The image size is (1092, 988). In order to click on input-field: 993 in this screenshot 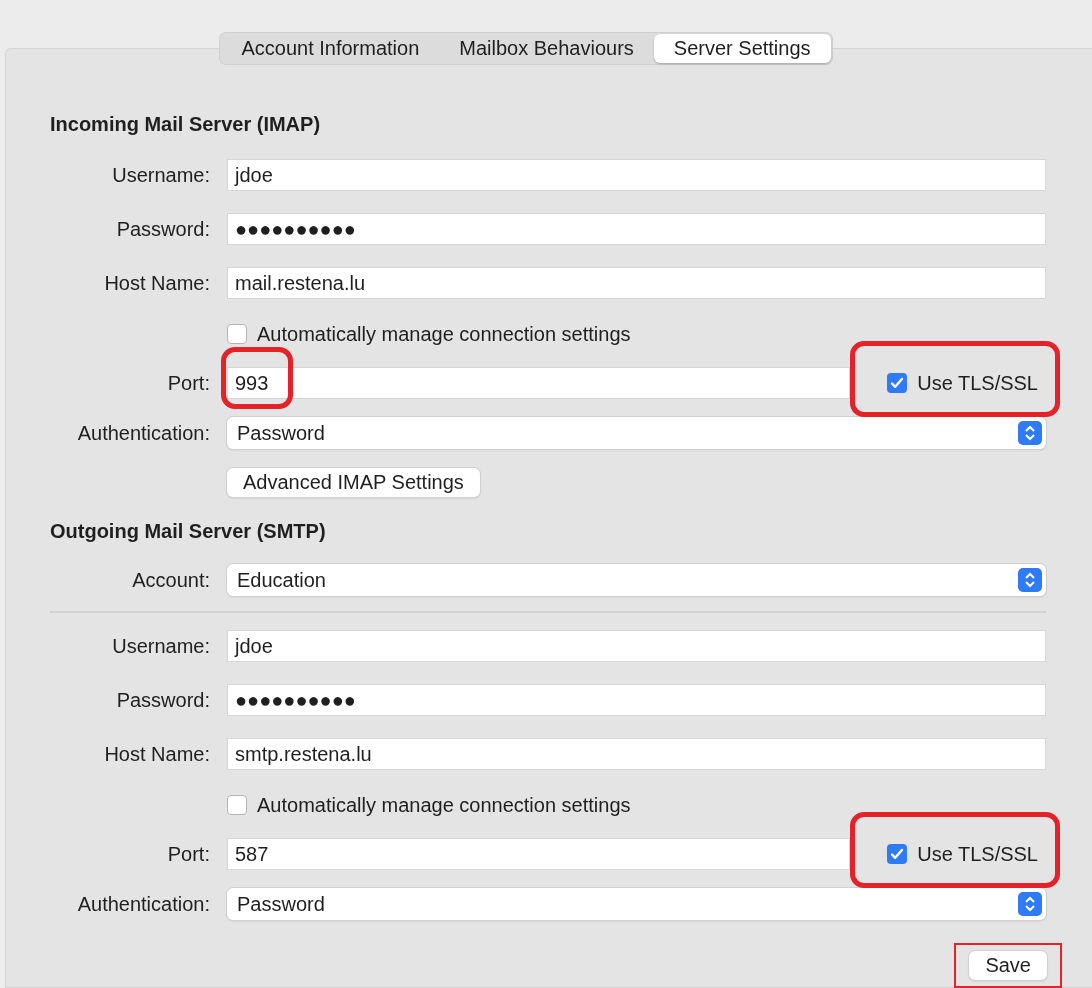, I will do `click(538, 383)`.